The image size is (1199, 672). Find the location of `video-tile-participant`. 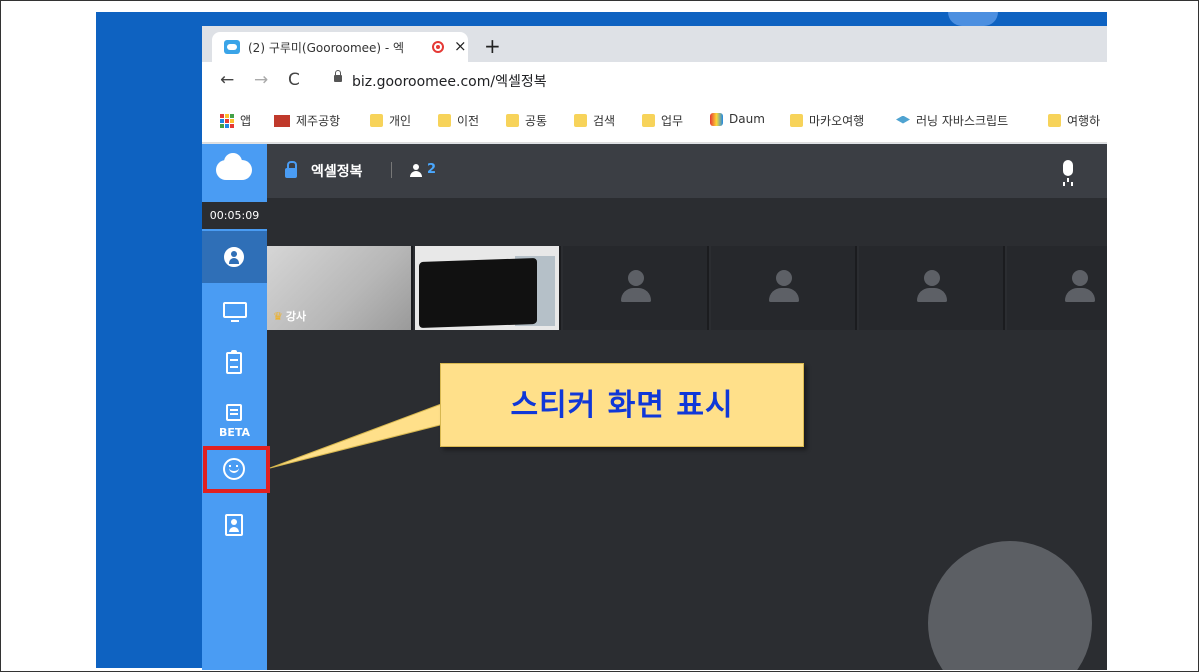

video-tile-participant is located at coordinates (488, 288).